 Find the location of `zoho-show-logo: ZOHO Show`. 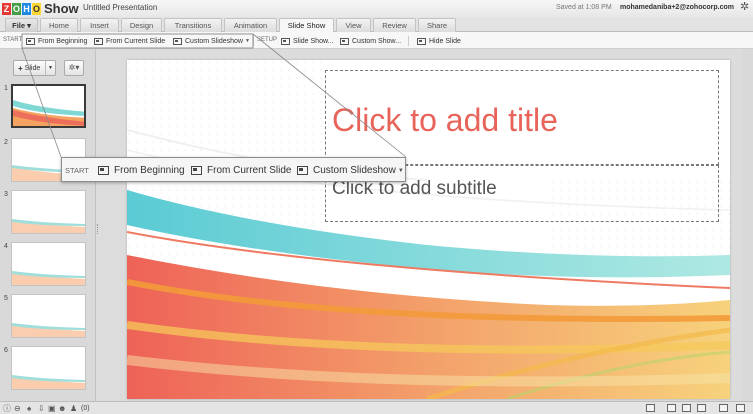

zoho-show-logo: ZOHO Show is located at coordinates (40, 8).